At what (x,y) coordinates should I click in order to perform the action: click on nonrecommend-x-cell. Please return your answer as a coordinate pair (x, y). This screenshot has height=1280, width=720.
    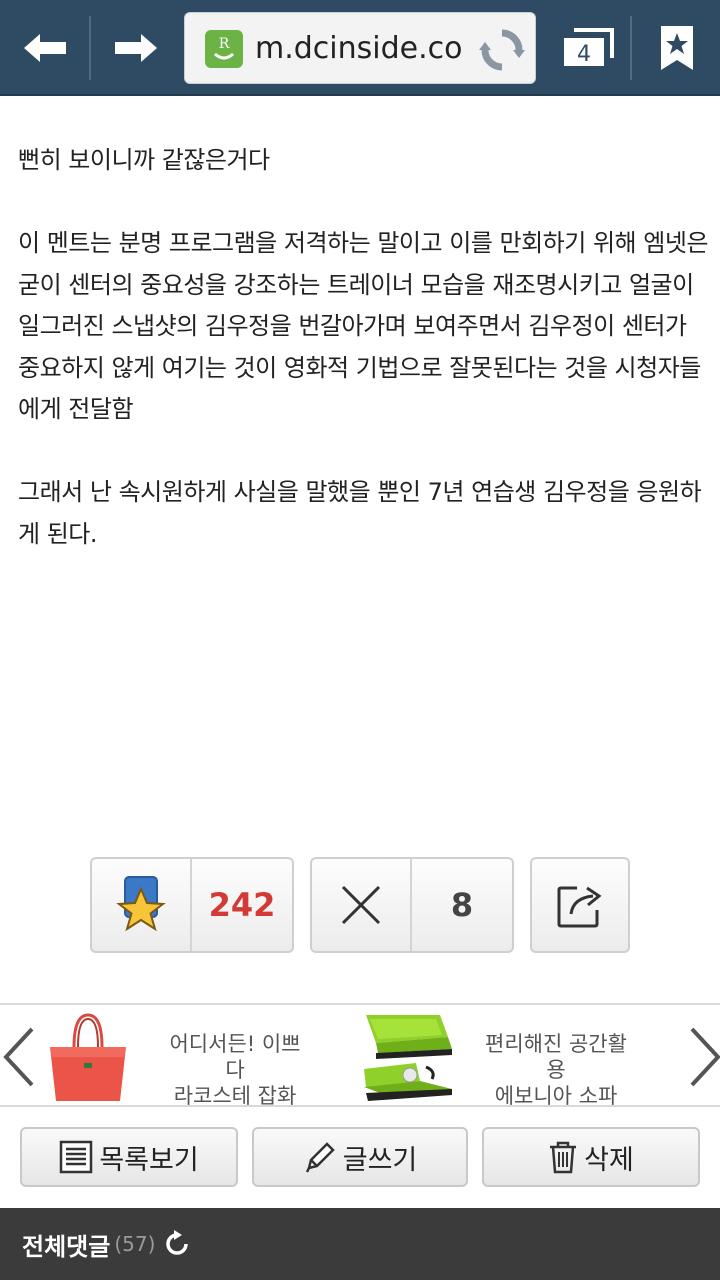
    Looking at the image, I should click on (361, 905).